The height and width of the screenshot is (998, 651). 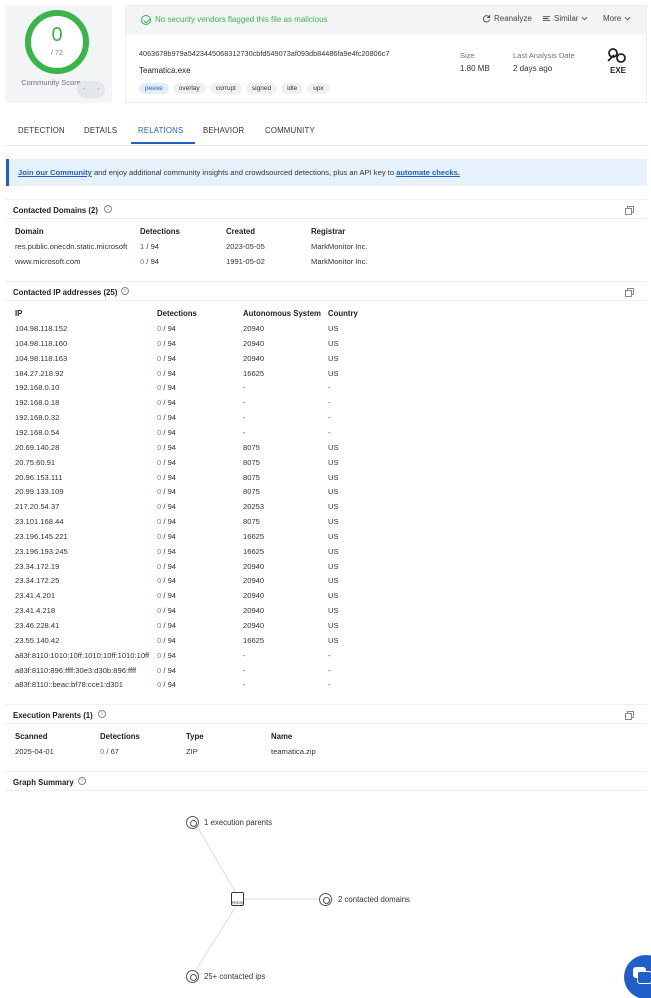 I want to click on graph-ips-label: 25+ contacted ips, so click(x=235, y=976).